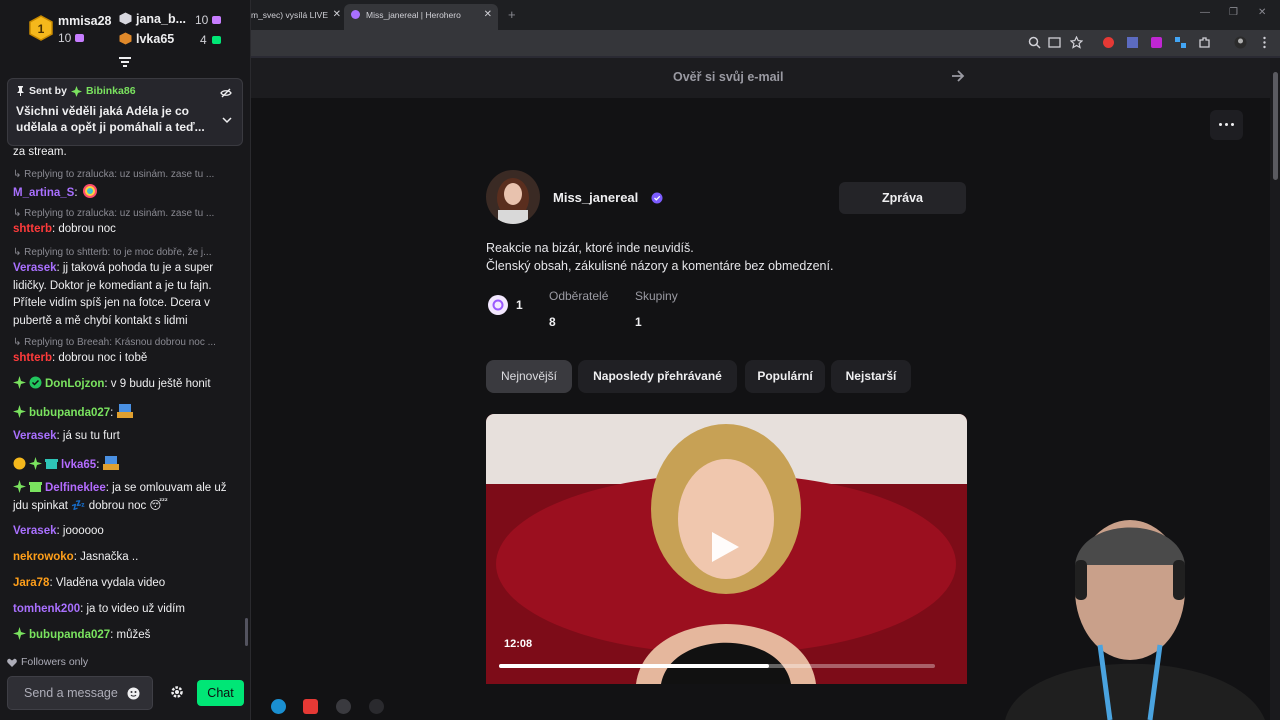 The width and height of the screenshot is (1280, 720). Describe the element at coordinates (421, 17) in the screenshot. I see `tab-herohero: Miss_janereal | Herohero ✕` at that location.